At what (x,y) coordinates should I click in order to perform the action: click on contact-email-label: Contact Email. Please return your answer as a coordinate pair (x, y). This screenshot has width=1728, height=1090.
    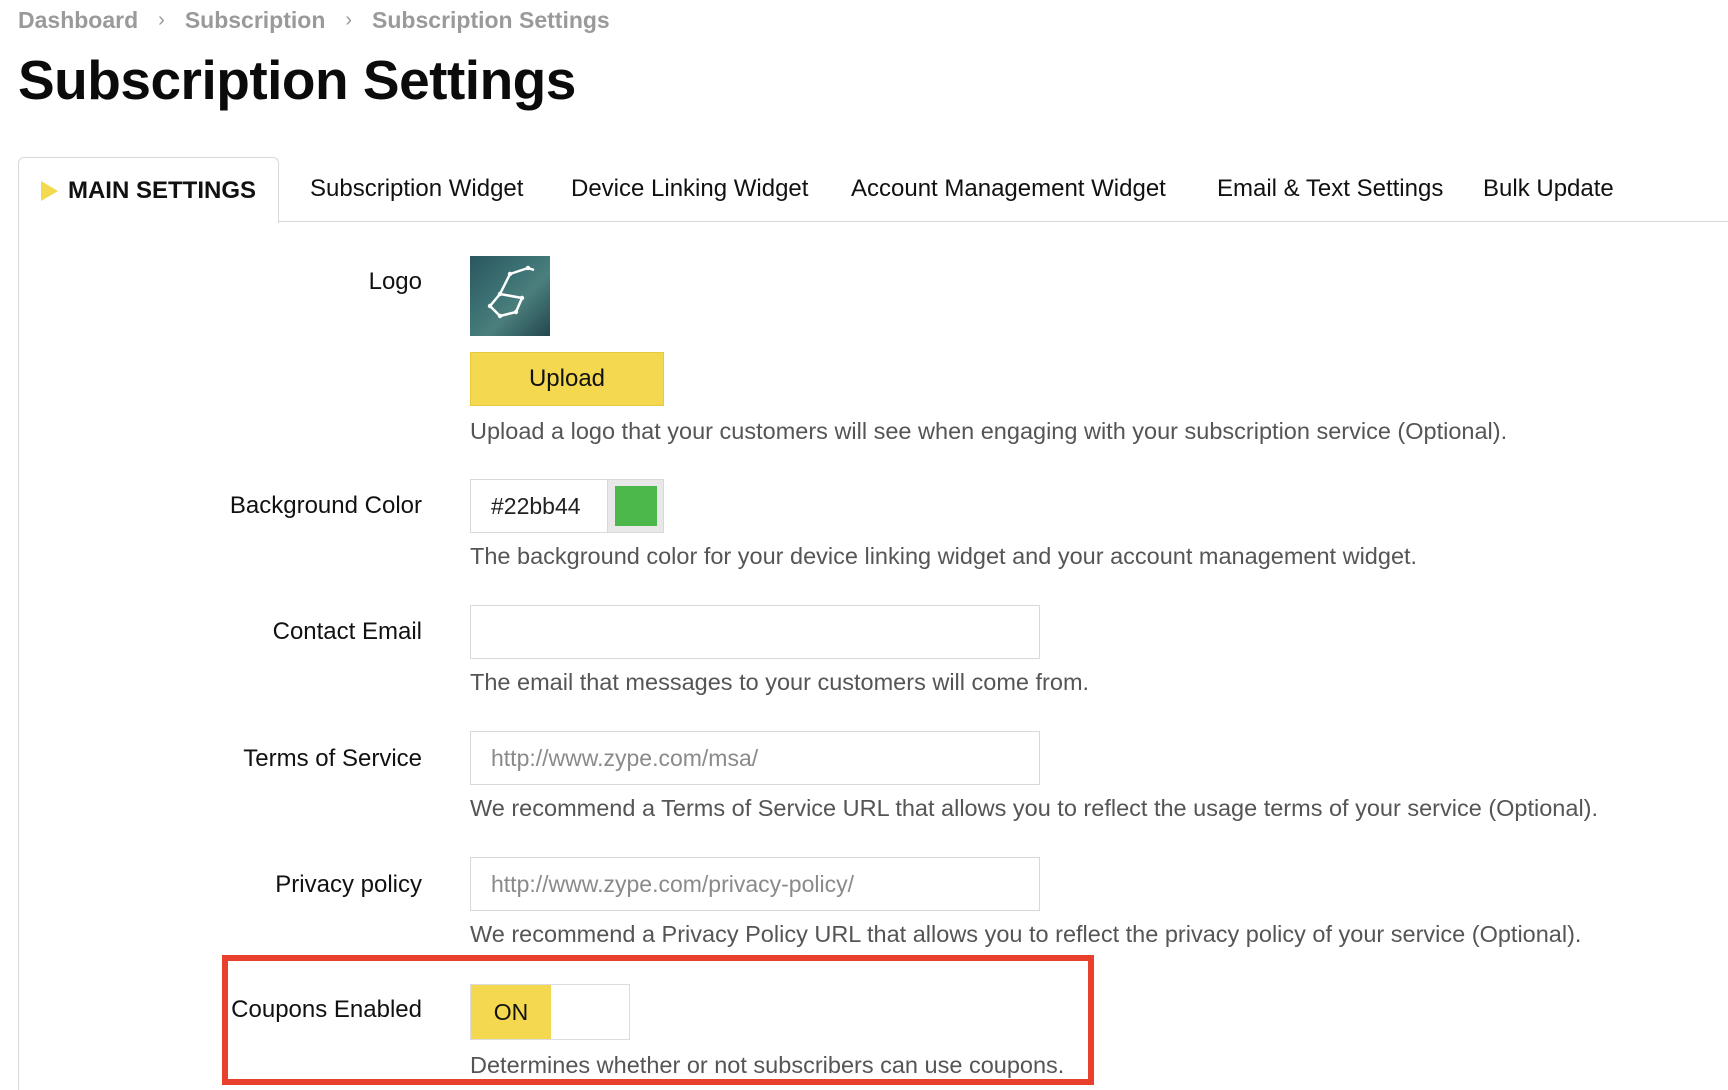
    Looking at the image, I should click on (347, 631).